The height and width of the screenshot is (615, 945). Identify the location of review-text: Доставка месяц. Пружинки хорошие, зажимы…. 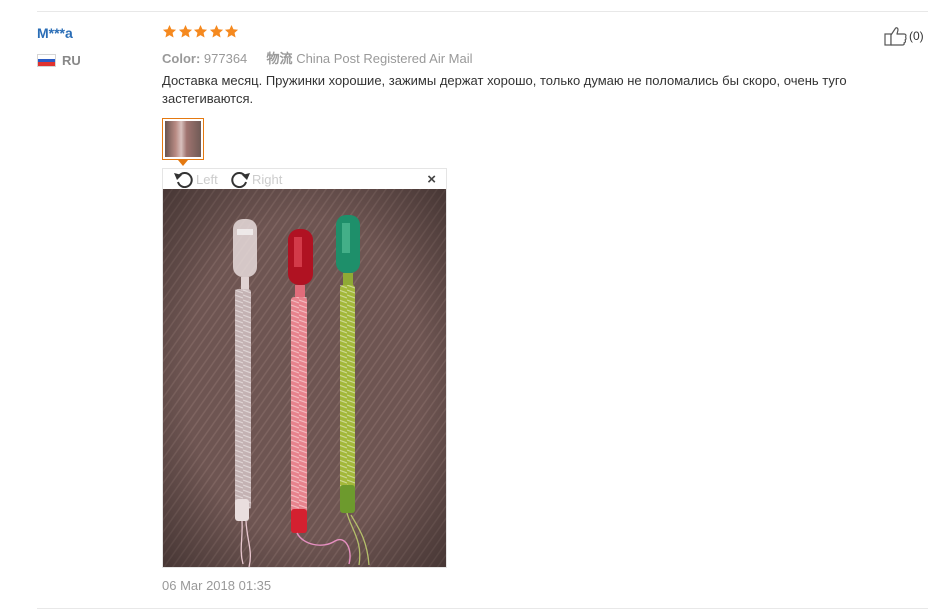
(504, 89).